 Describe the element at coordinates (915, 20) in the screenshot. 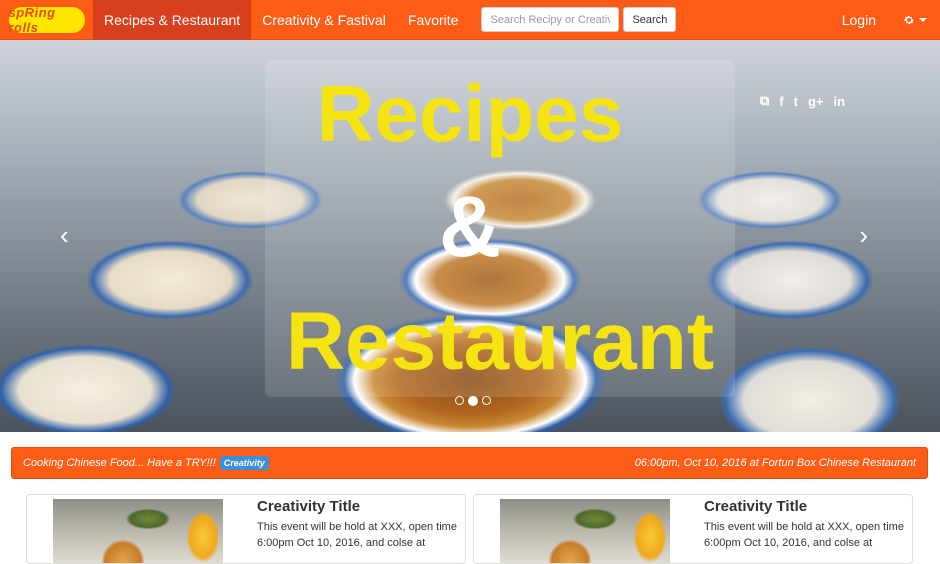

I see `settings-dropdown` at that location.